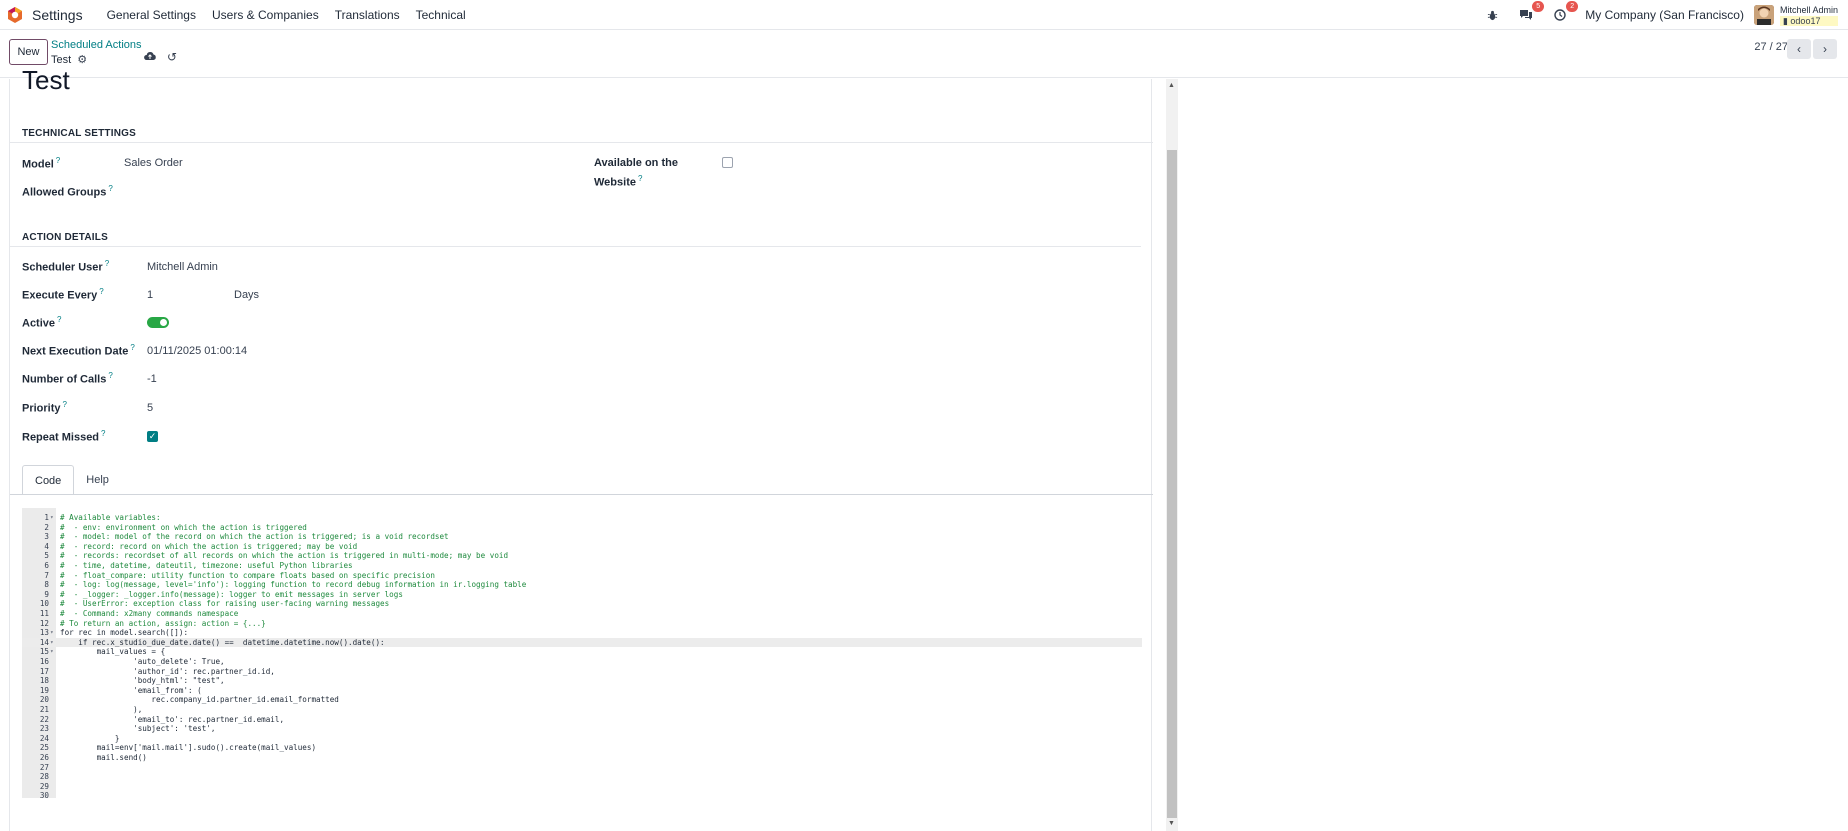 This screenshot has height=831, width=1848. What do you see at coordinates (246, 295) in the screenshot?
I see `execute-every-unit-select: Days` at bounding box center [246, 295].